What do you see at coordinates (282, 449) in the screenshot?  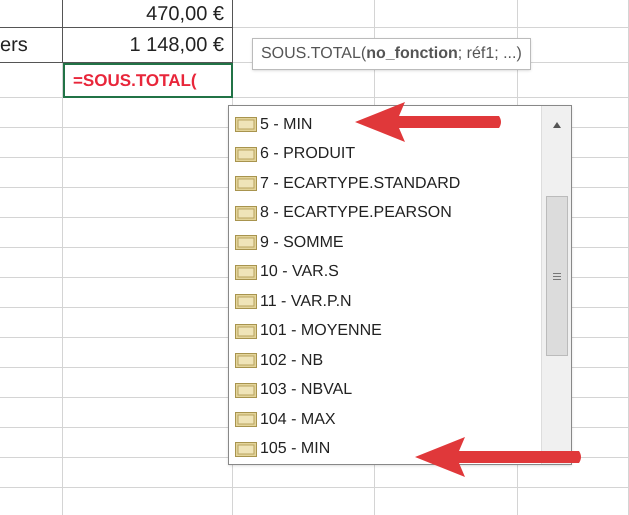 I see `function-option: 105 - MIN` at bounding box center [282, 449].